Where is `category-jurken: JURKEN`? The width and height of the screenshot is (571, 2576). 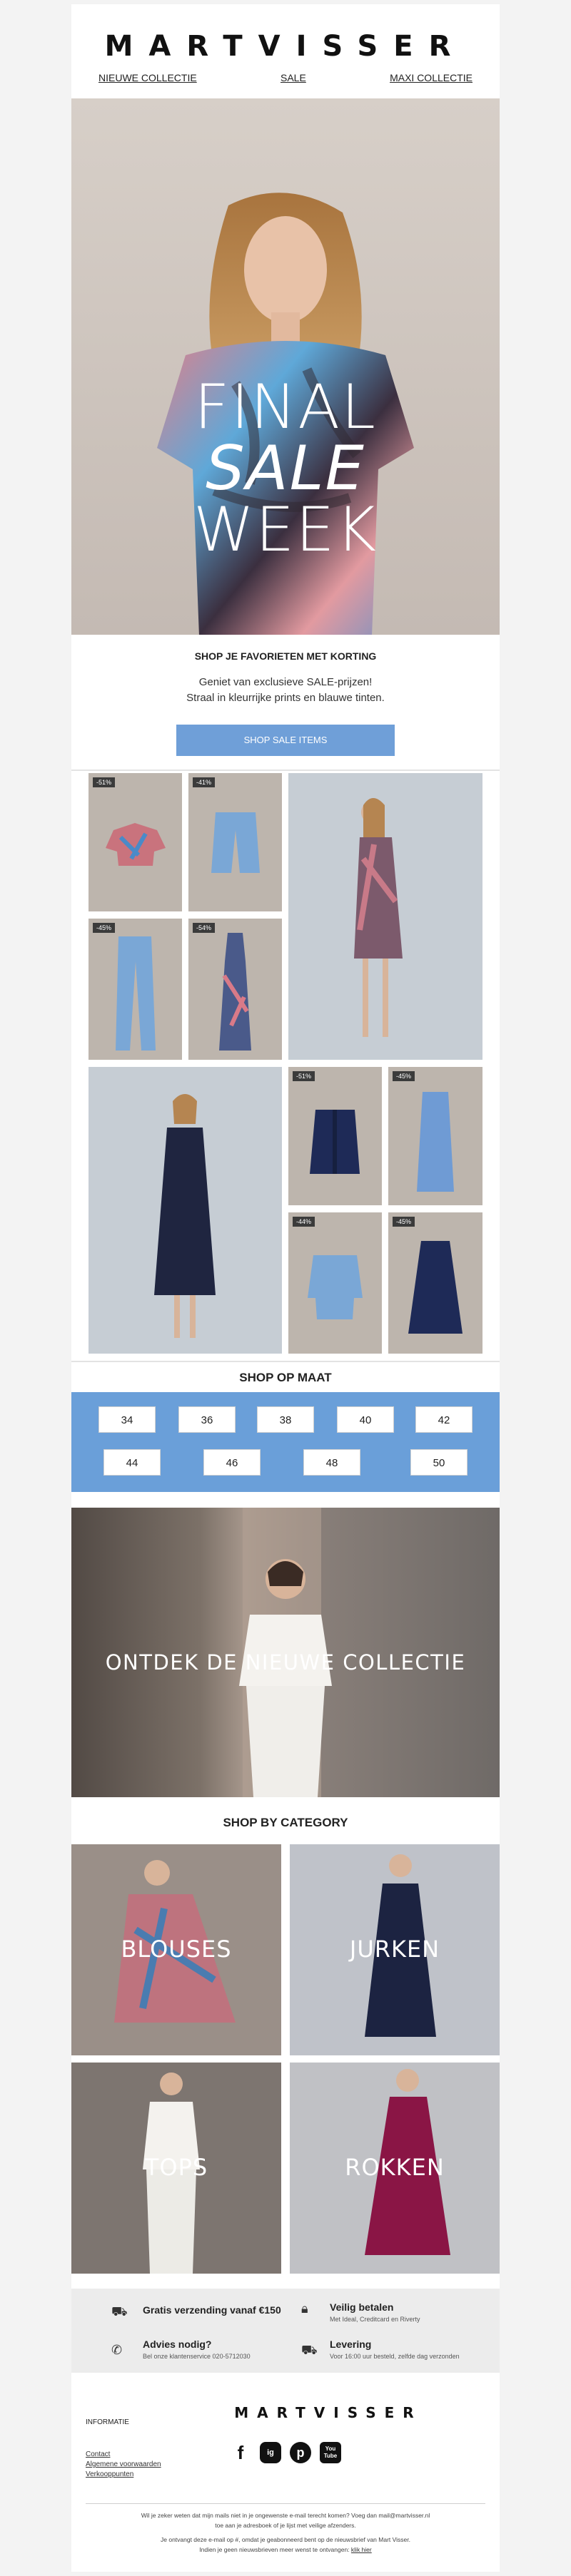
category-jurken: JURKEN is located at coordinates (395, 1950).